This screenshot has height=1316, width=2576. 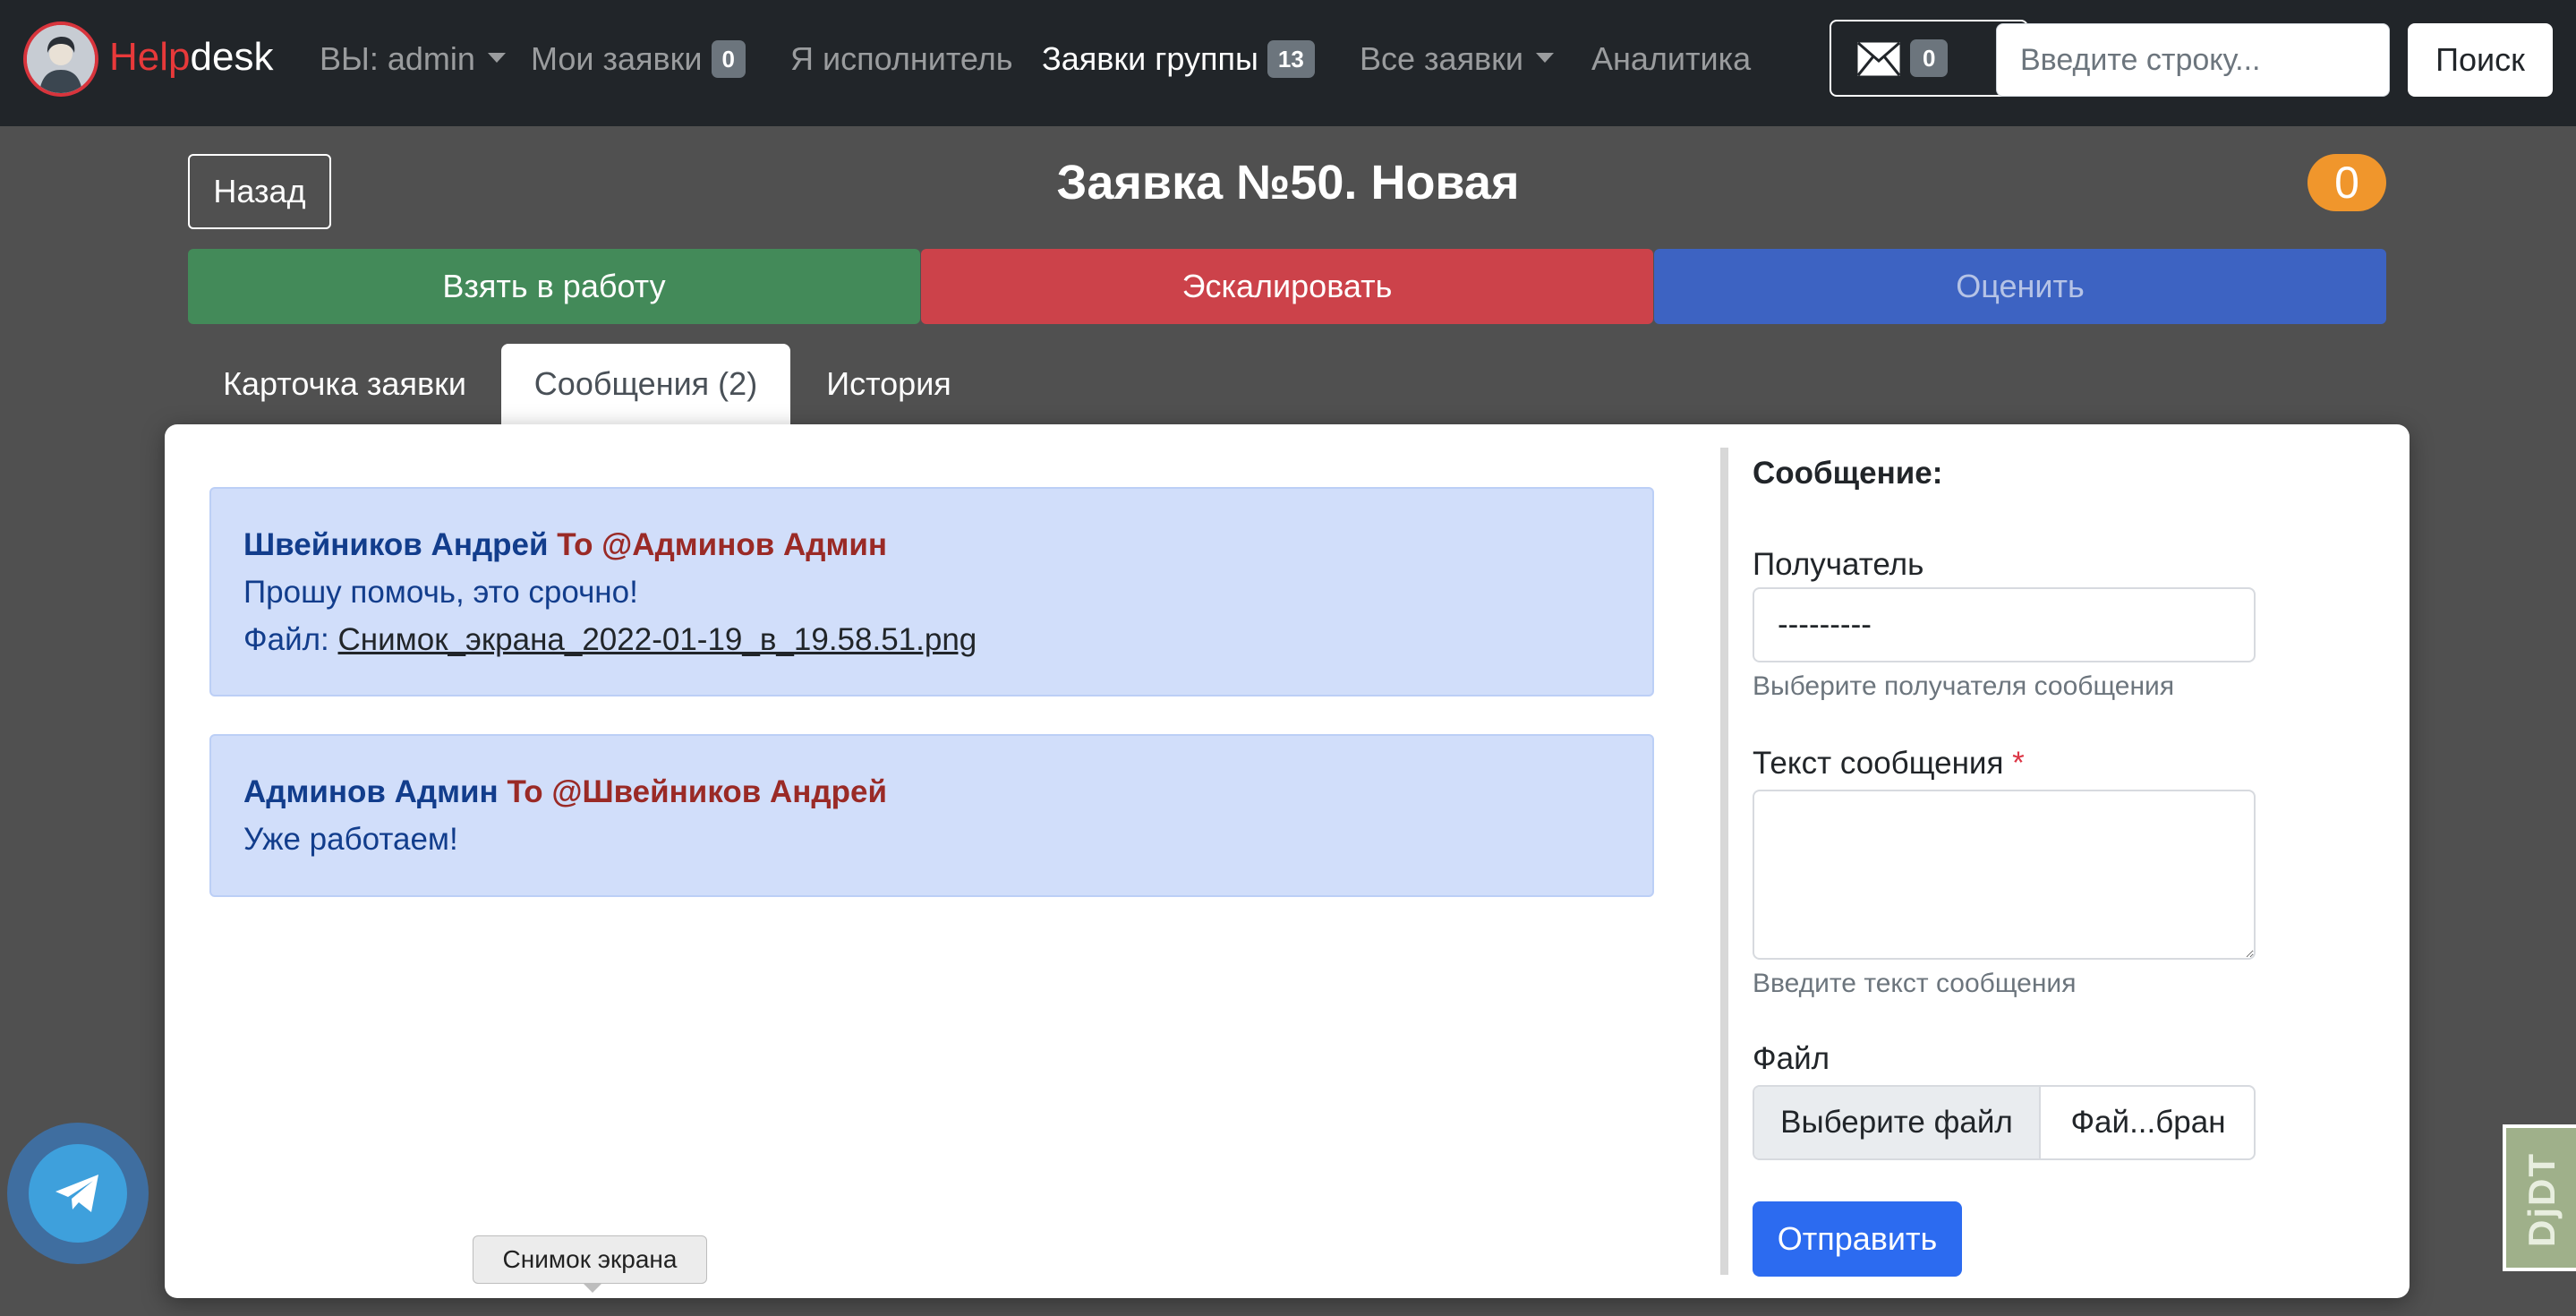 What do you see at coordinates (1287, 286) in the screenshot?
I see `escalate-button: Эскалировать` at bounding box center [1287, 286].